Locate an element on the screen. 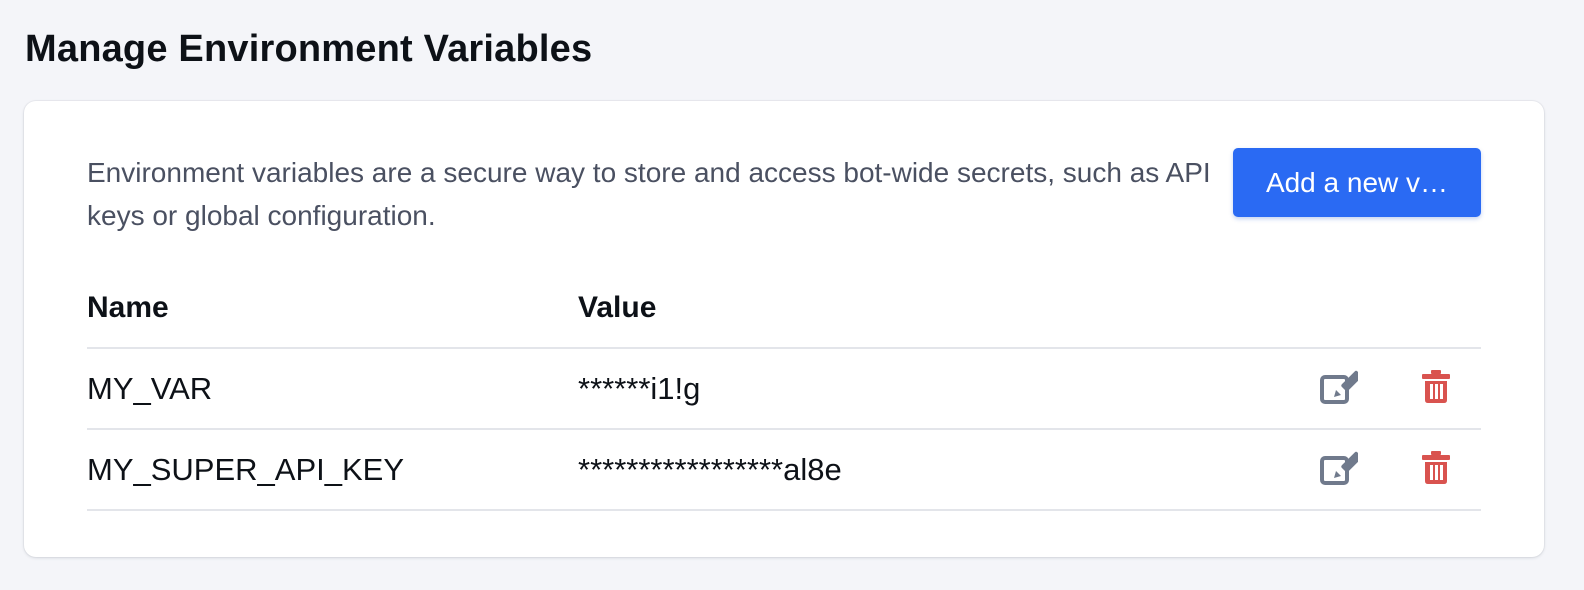 Image resolution: width=1584 pixels, height=590 pixels. page-title: Manage Environment Variables is located at coordinates (309, 49).